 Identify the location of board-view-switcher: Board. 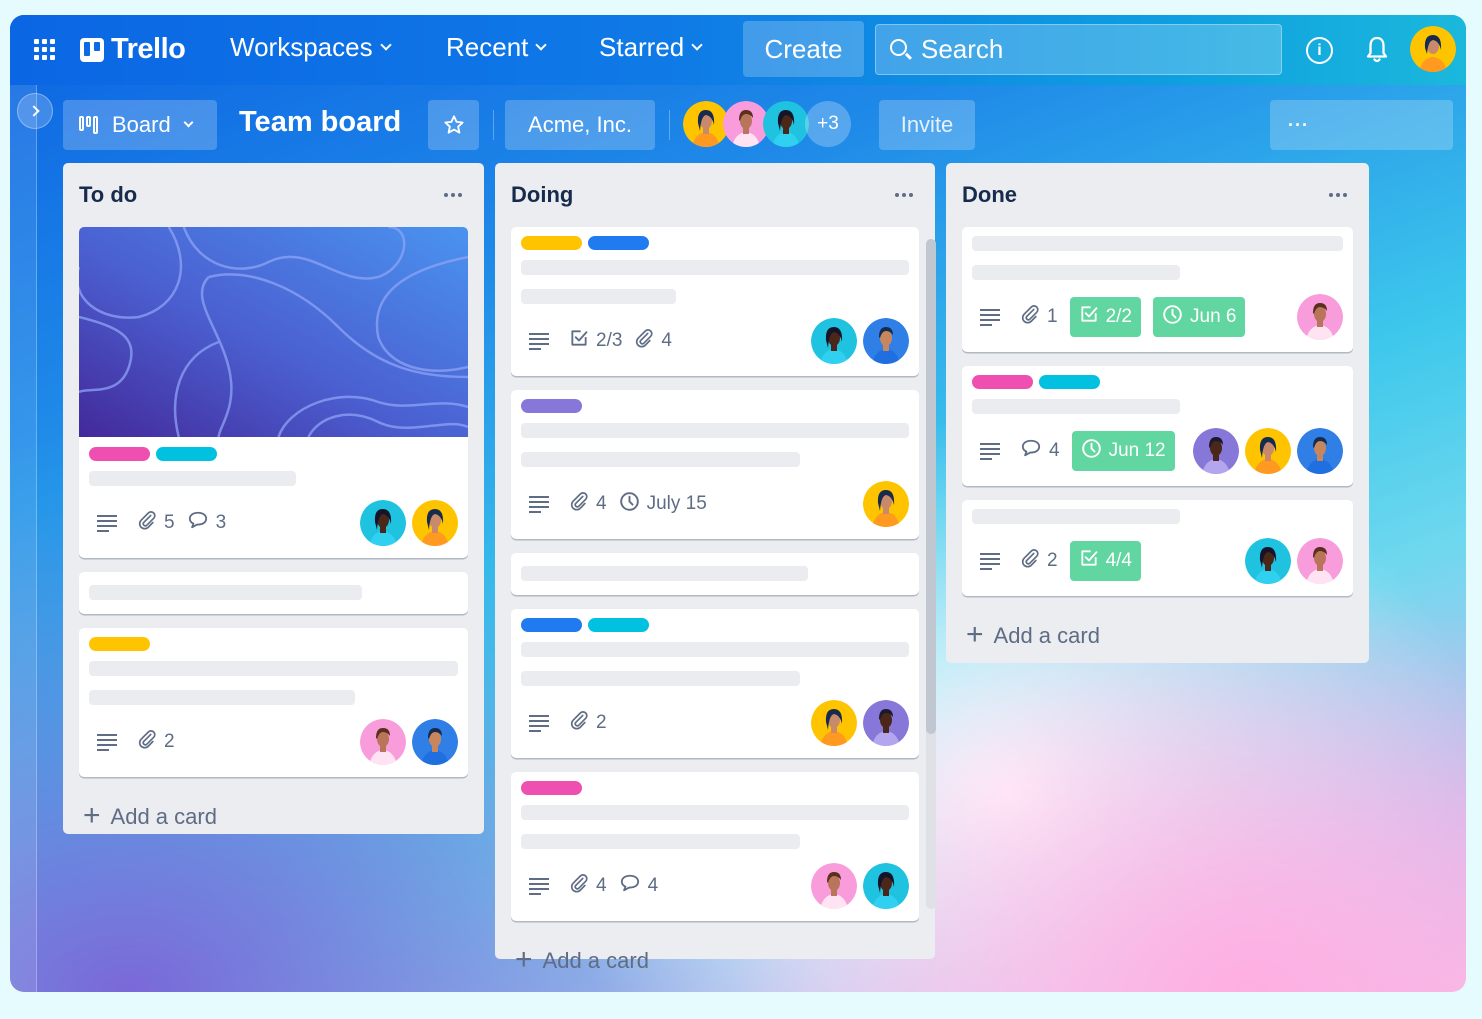
(140, 125).